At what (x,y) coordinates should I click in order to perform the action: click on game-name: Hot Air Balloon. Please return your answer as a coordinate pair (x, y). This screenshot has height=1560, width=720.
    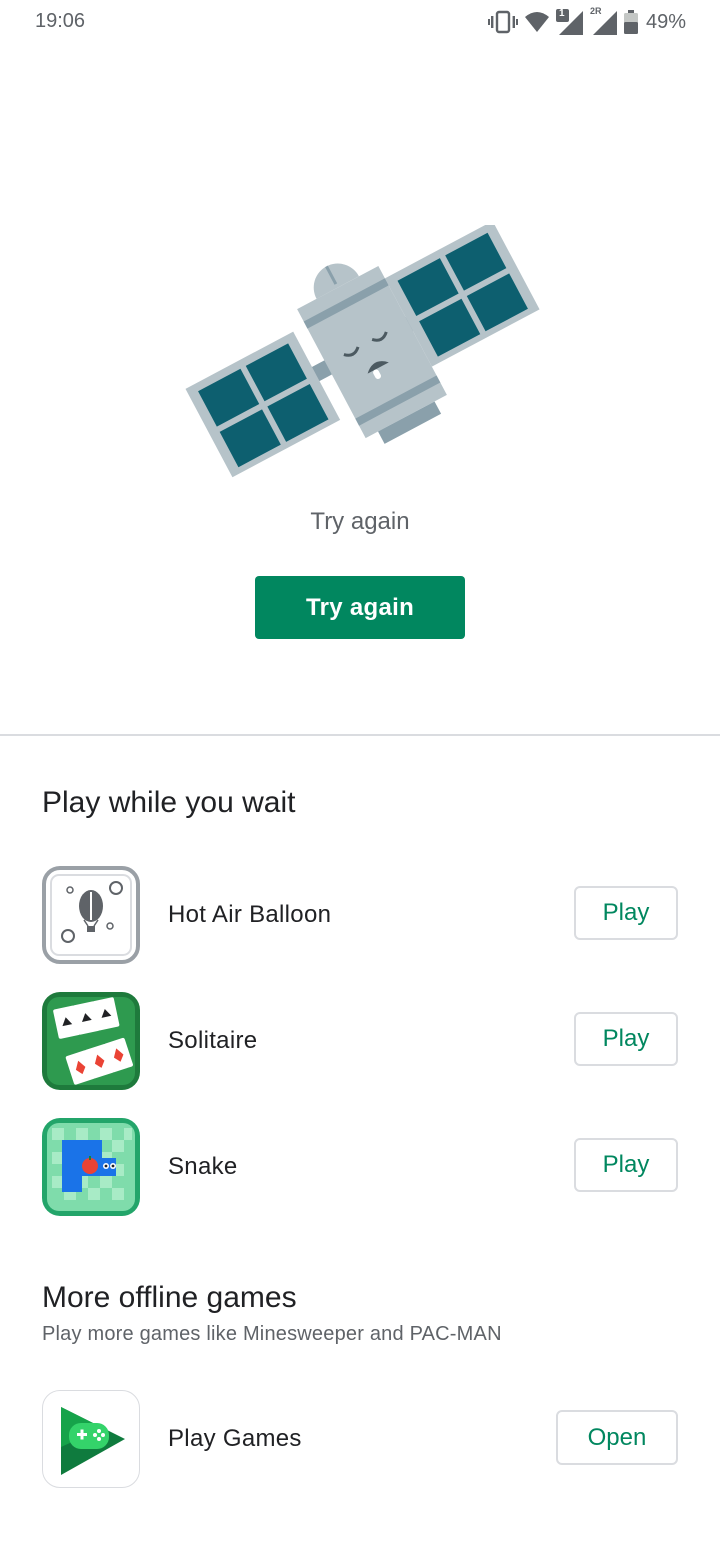
    Looking at the image, I should click on (250, 914).